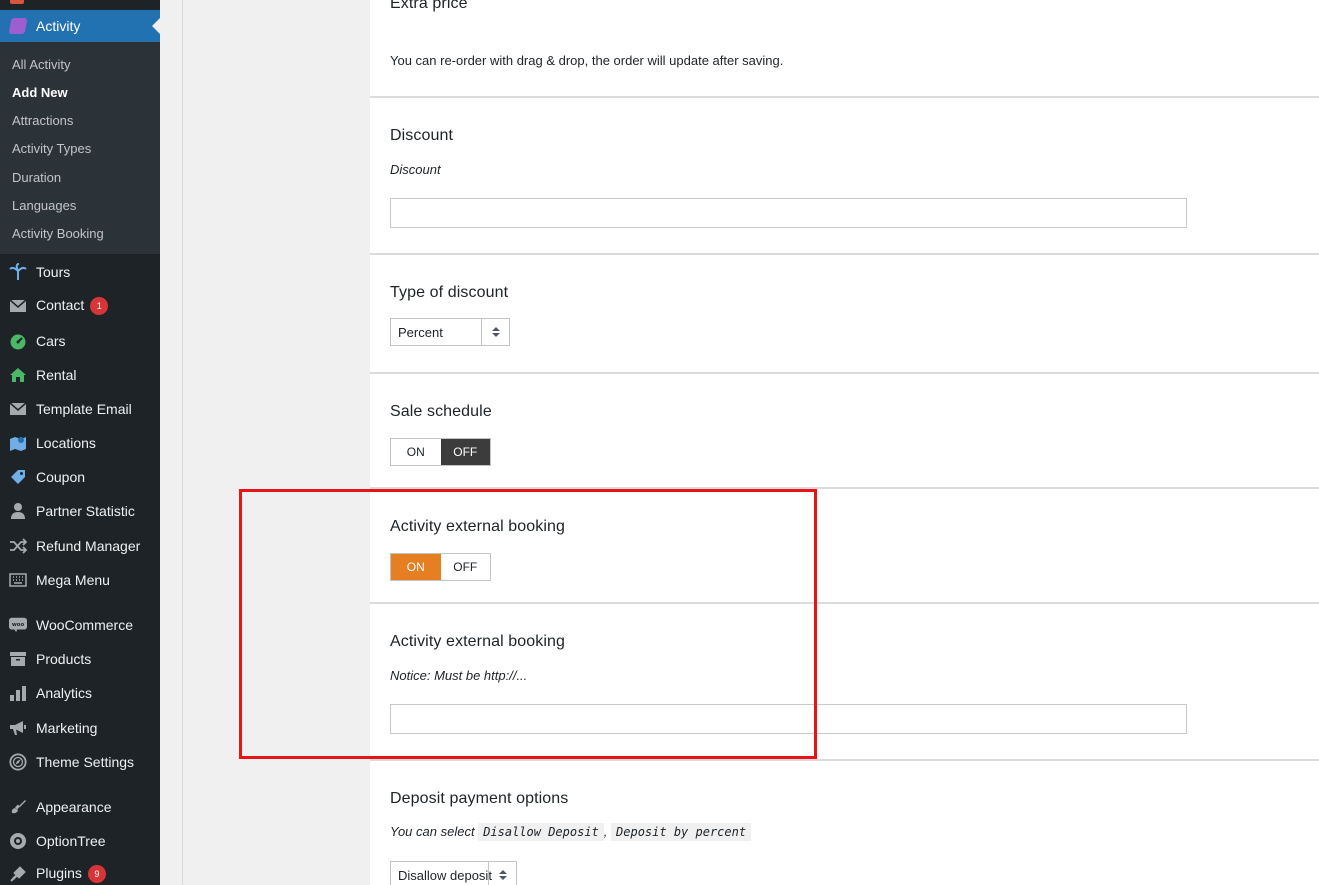  Describe the element at coordinates (479, 798) in the screenshot. I see `section-title-deposit-options: Deposit payment options` at that location.